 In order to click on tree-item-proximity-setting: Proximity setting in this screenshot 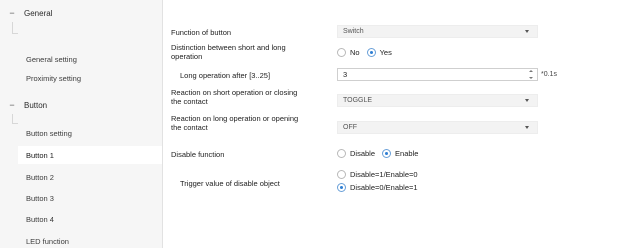, I will do `click(90, 78)`.